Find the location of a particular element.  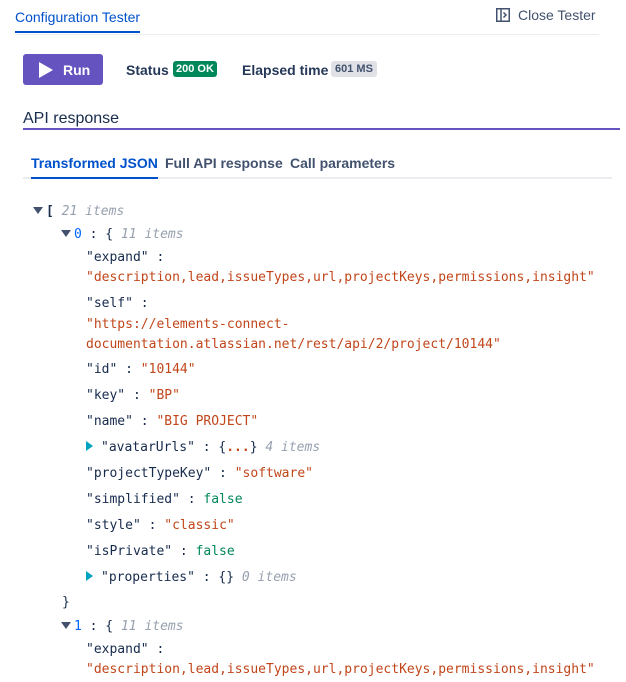

json-pair-row: "key" : "BP" is located at coordinates (133, 395).